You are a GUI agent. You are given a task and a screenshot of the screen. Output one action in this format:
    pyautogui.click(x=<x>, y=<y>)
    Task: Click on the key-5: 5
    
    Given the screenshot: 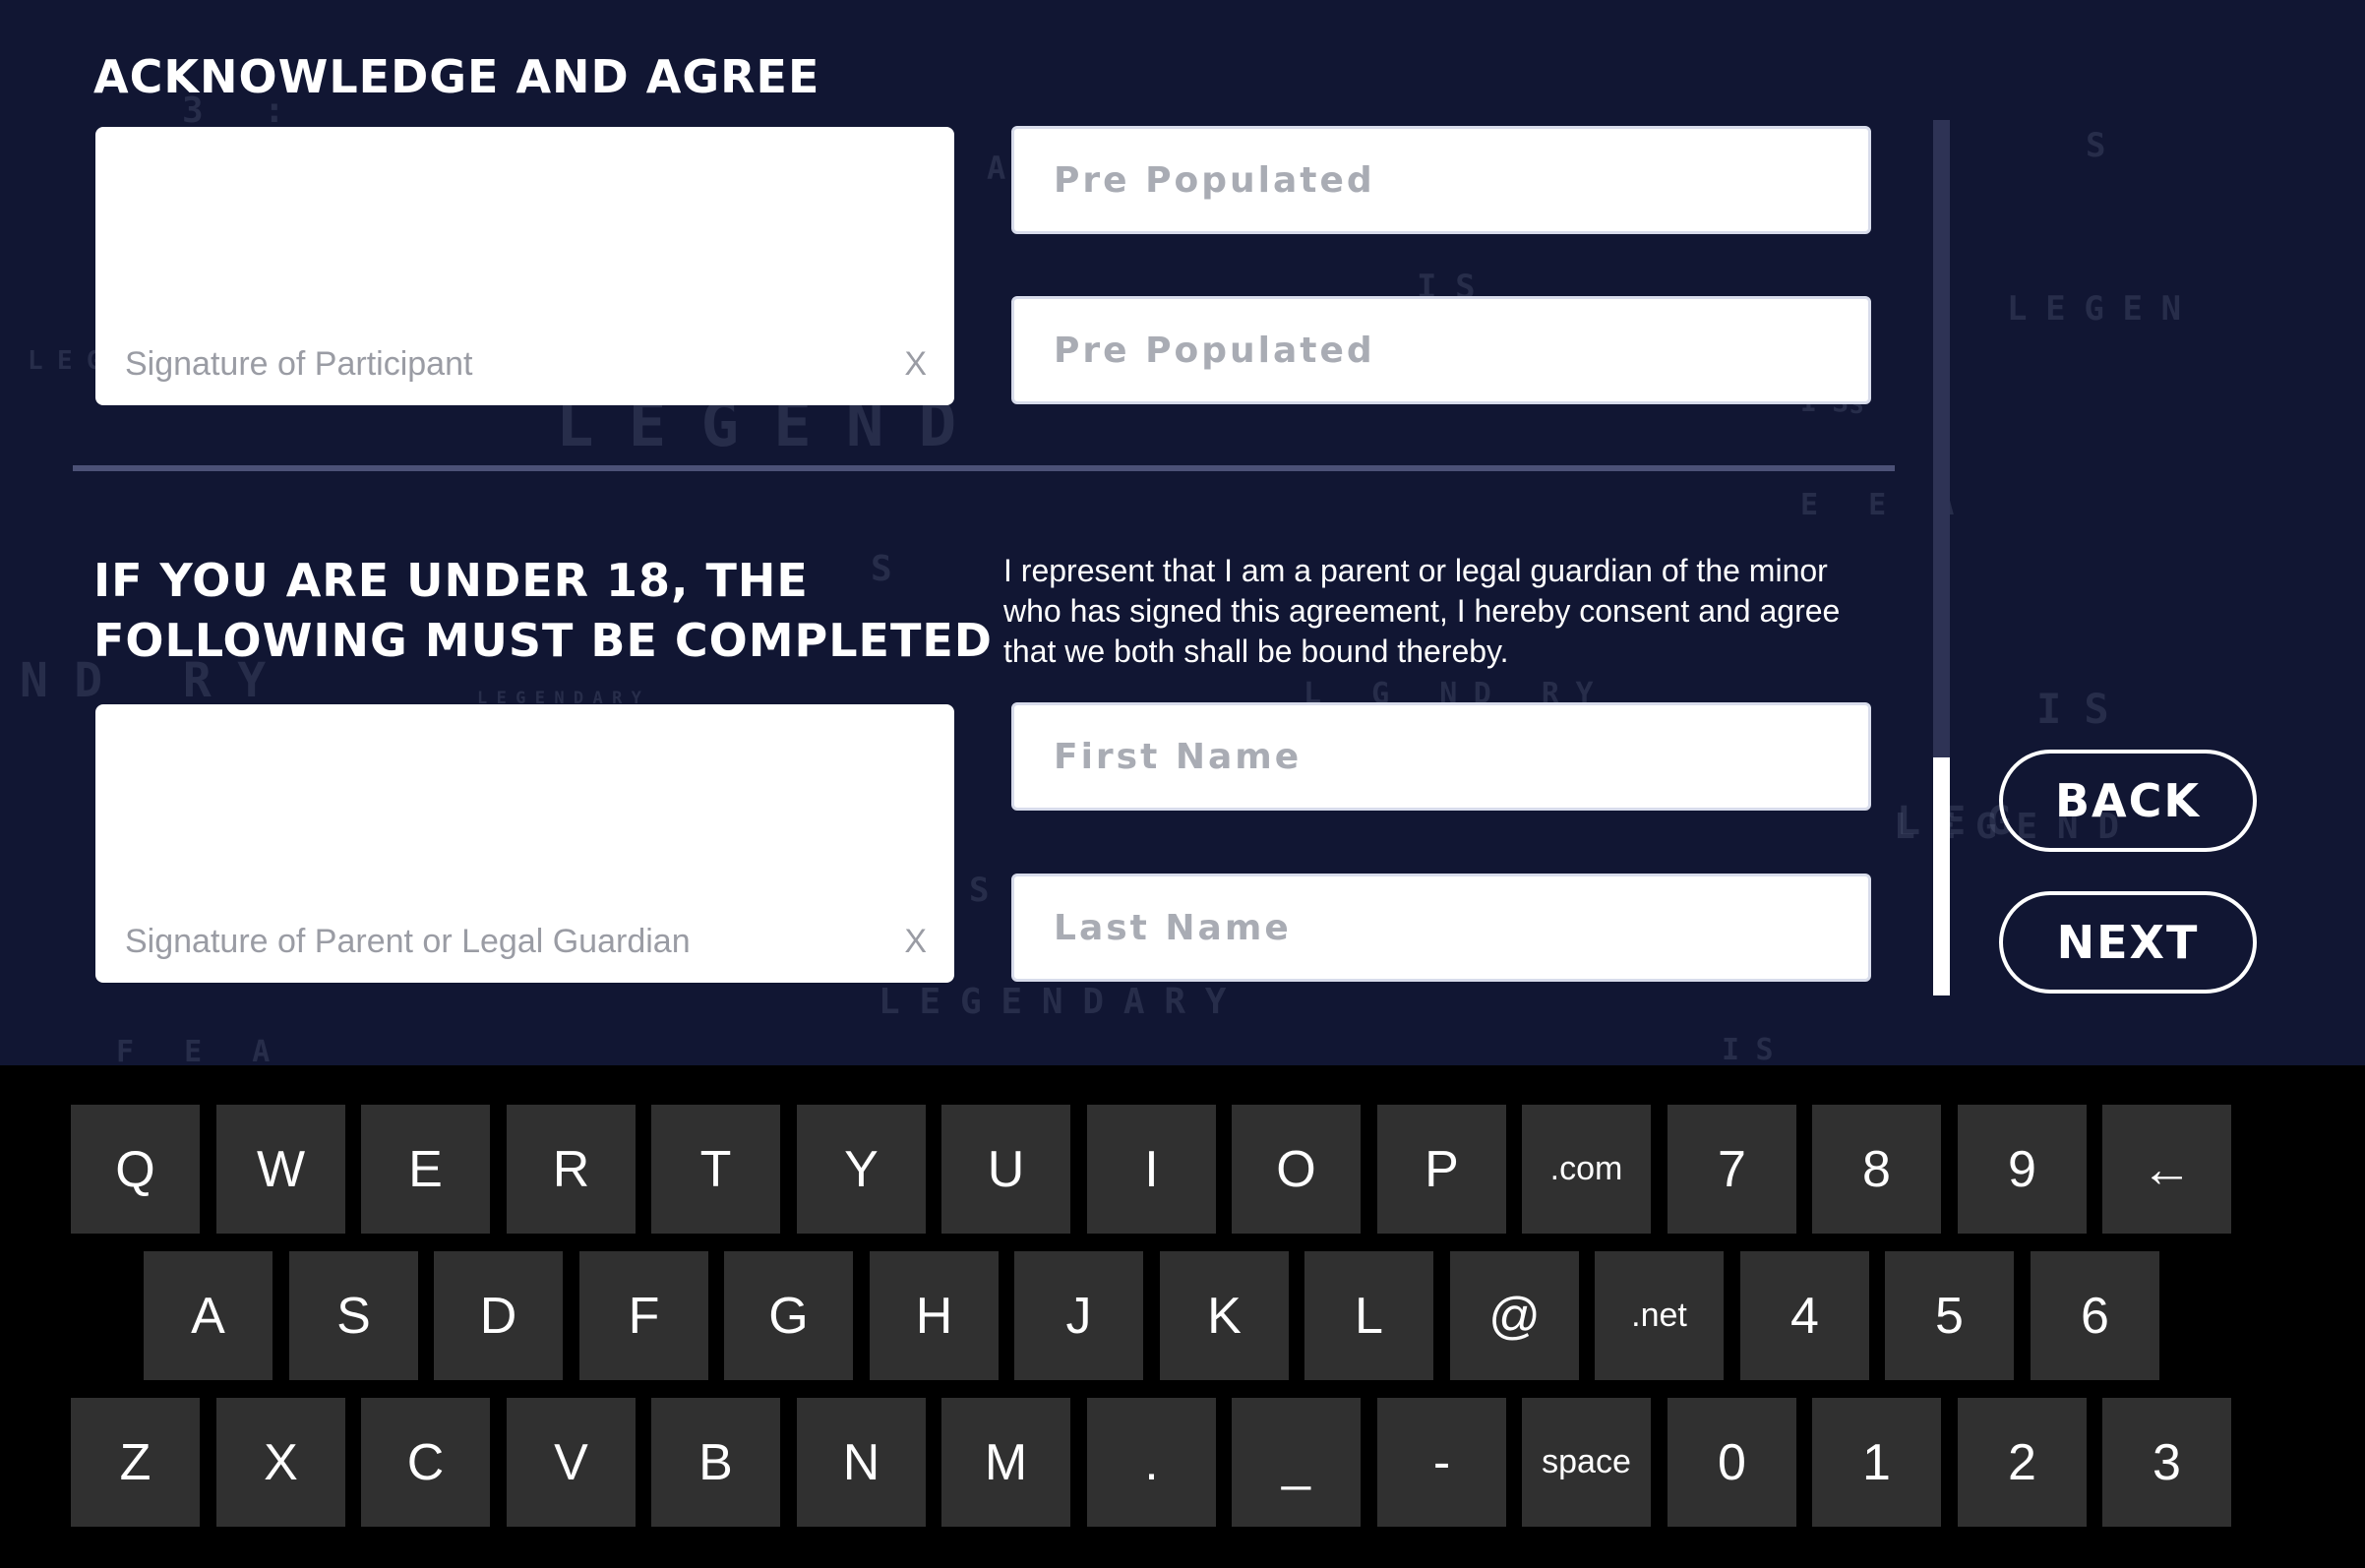 What is the action you would take?
    pyautogui.click(x=1949, y=1315)
    